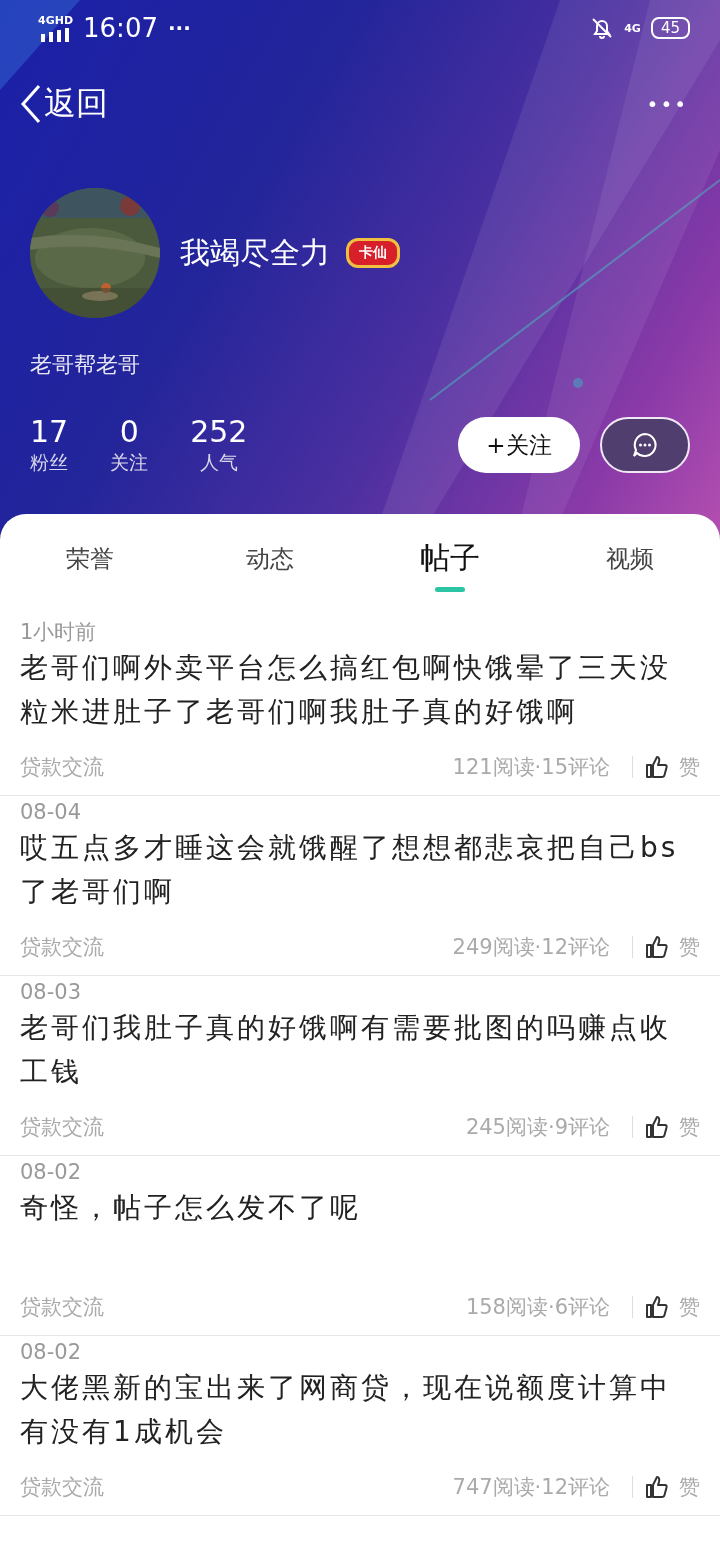  I want to click on back-button: 返回, so click(64, 104).